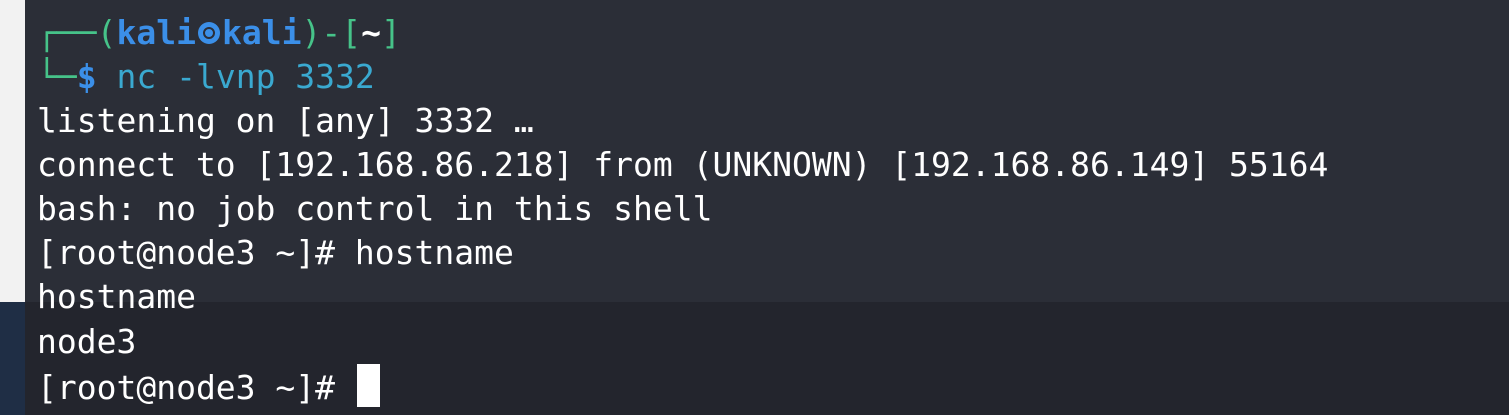  I want to click on text-cursor, so click(368, 385).